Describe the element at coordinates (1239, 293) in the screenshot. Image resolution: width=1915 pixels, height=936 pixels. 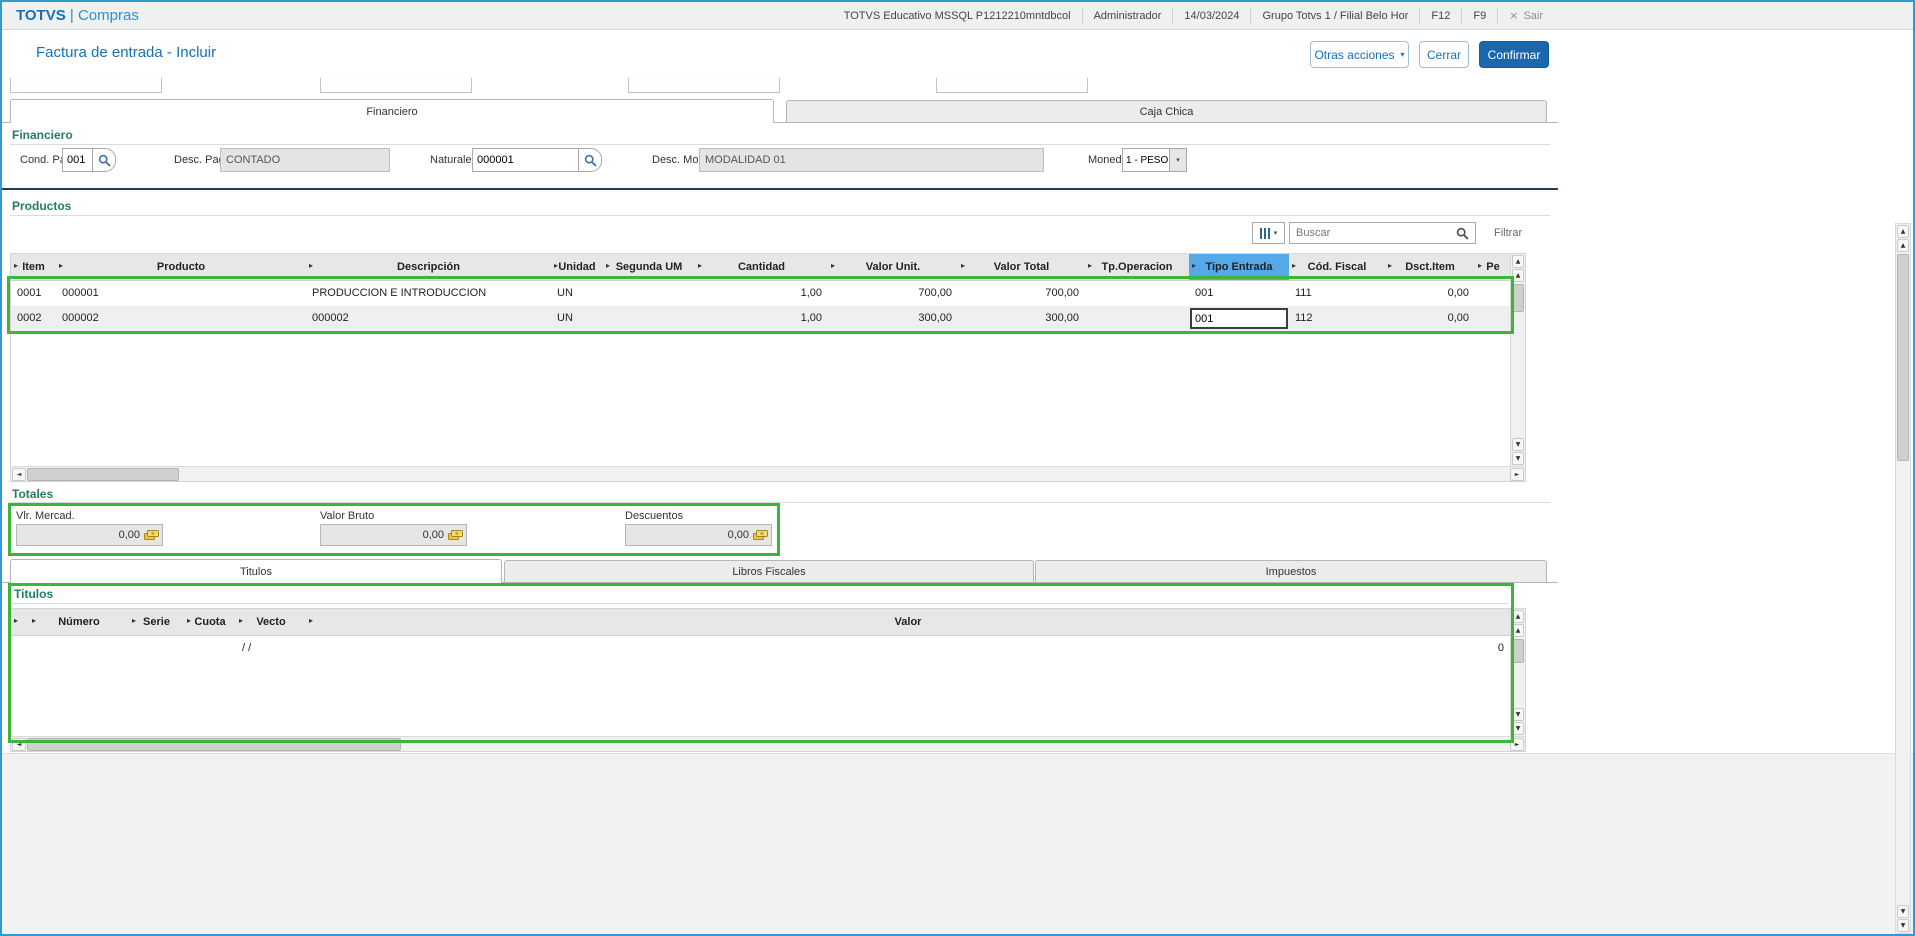
I see `cell-tipo-entrada: 001` at that location.